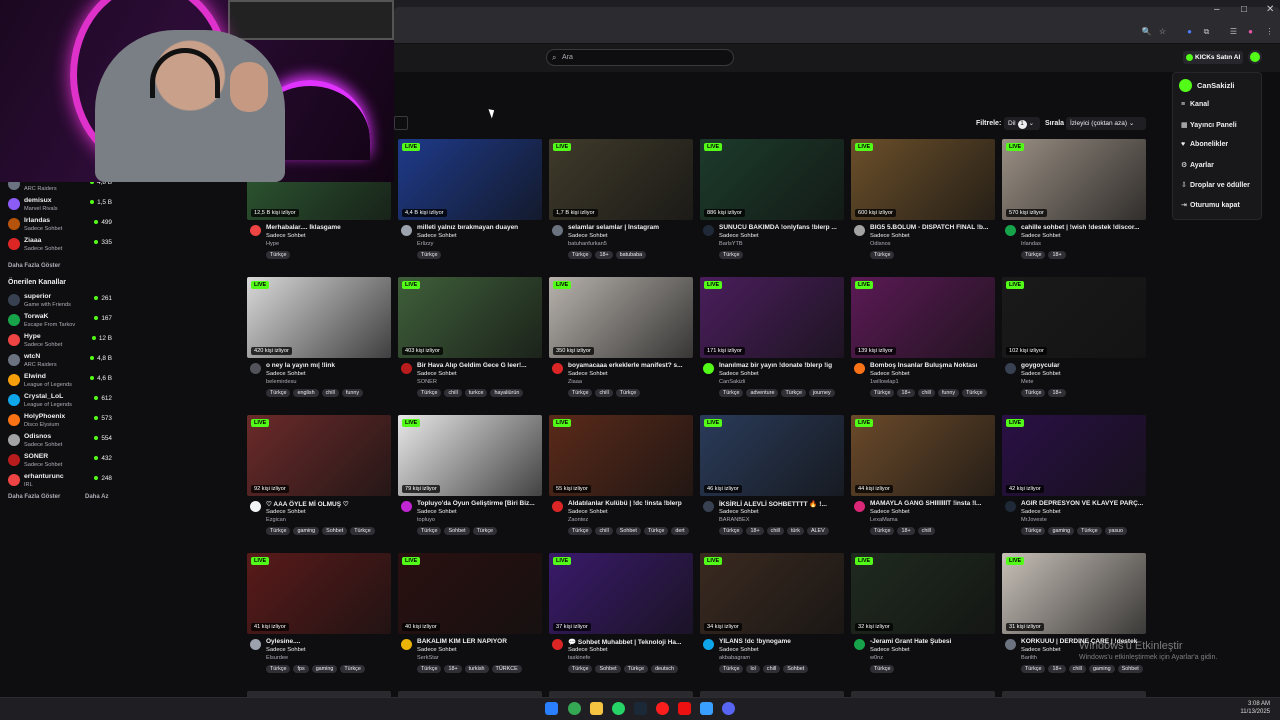 This screenshot has height=720, width=1280. I want to click on stream-tag: ALEV, so click(817, 531).